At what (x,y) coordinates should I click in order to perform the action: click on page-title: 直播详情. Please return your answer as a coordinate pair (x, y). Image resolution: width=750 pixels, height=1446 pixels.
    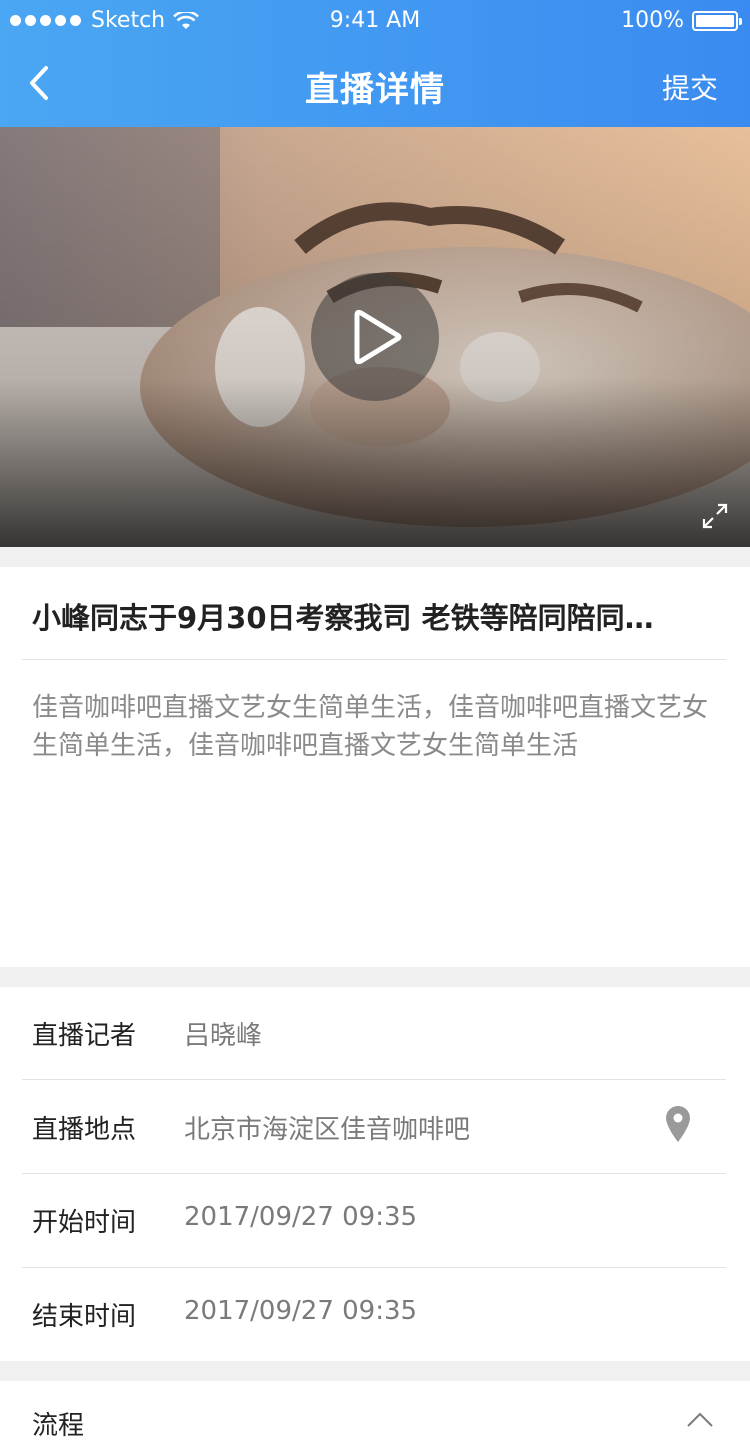
    Looking at the image, I should click on (375, 90).